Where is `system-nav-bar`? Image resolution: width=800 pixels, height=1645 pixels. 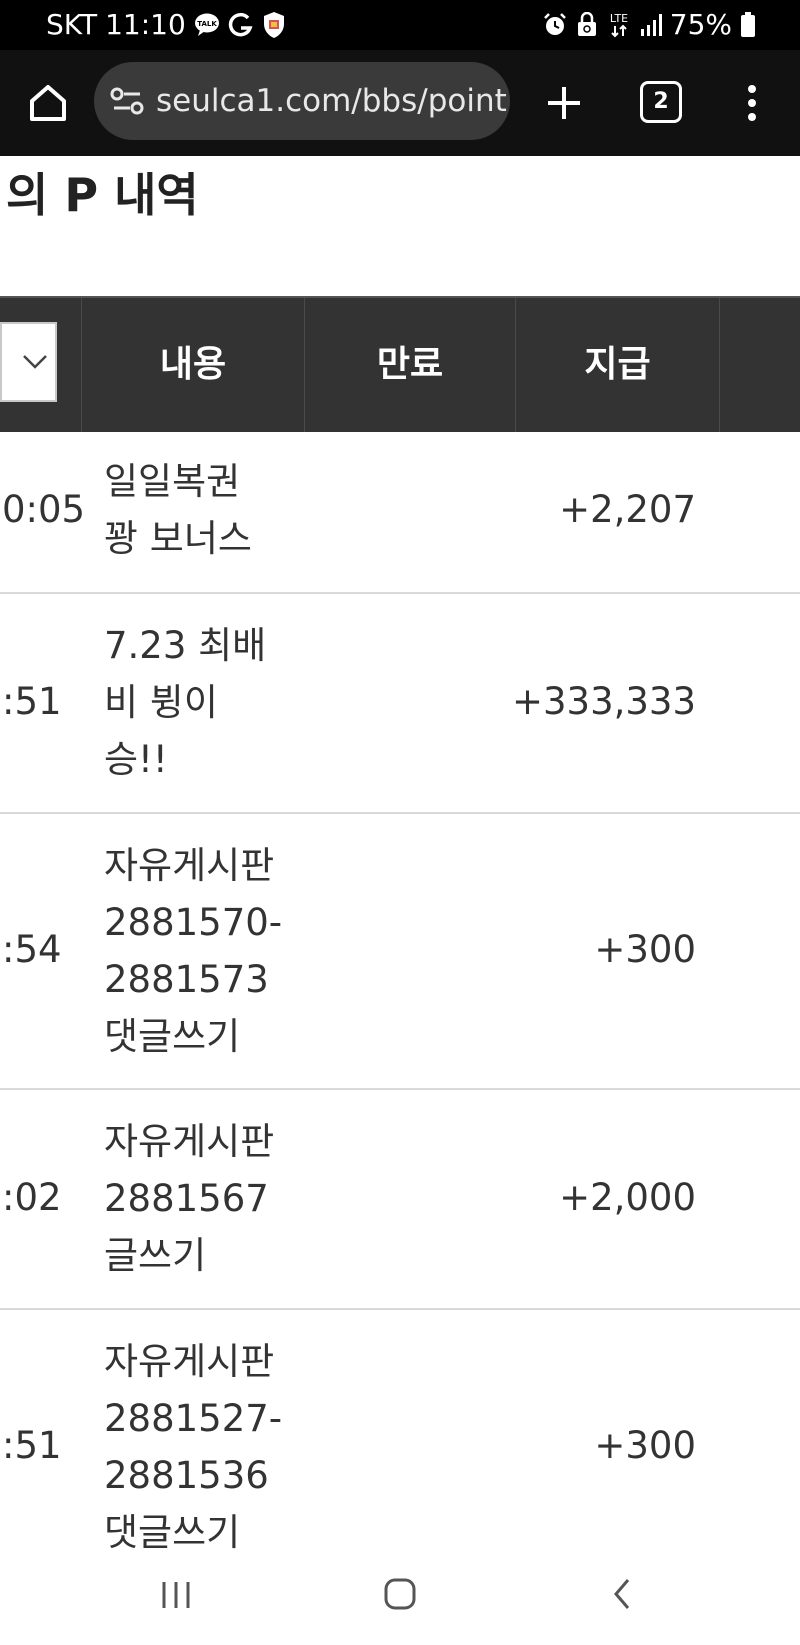 system-nav-bar is located at coordinates (400, 1602).